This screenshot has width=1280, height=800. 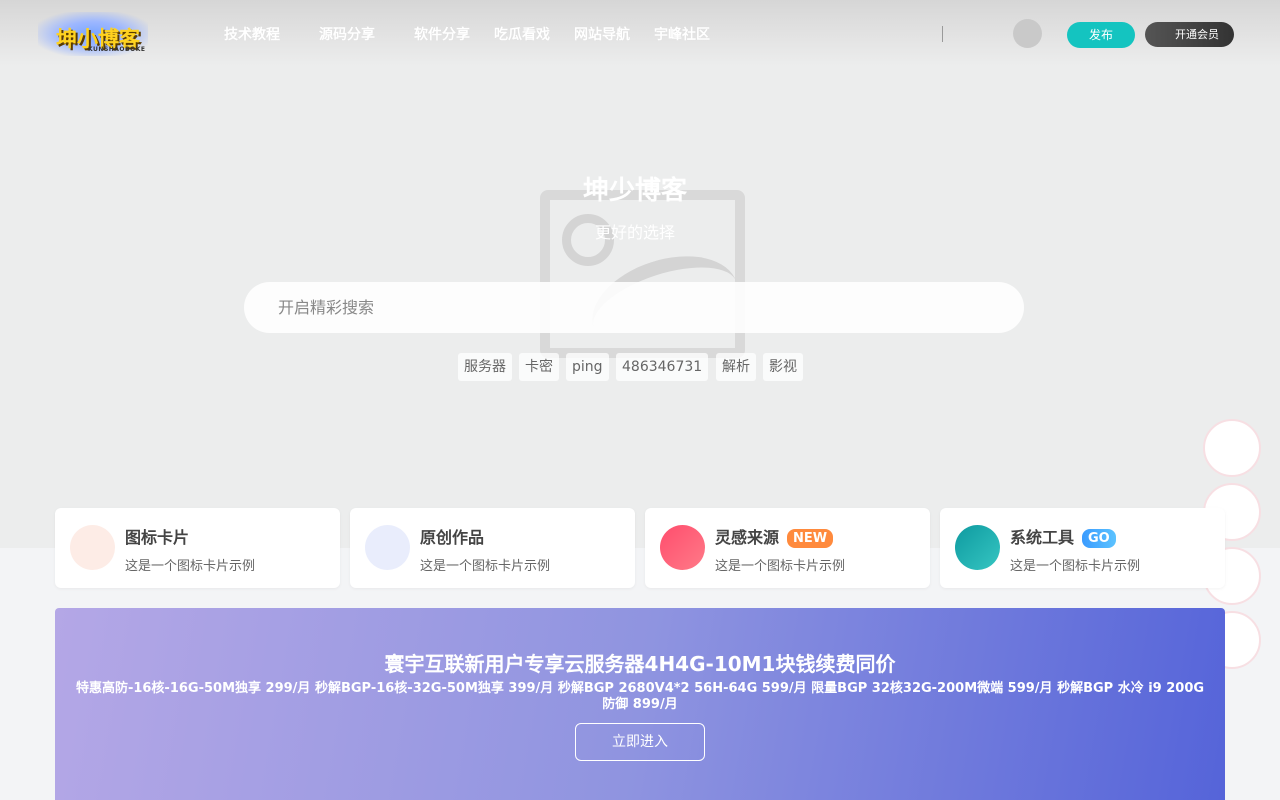 I want to click on banner-enter-button: 立即进入, so click(x=640, y=742).